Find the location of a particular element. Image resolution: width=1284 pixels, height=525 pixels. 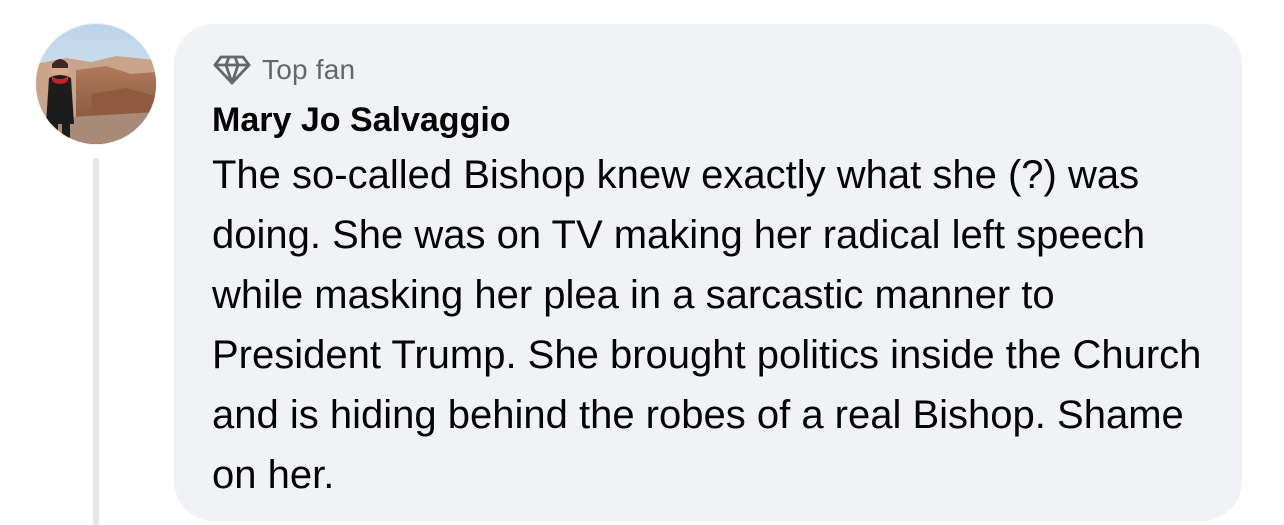

avatar-photo is located at coordinates (96, 84).